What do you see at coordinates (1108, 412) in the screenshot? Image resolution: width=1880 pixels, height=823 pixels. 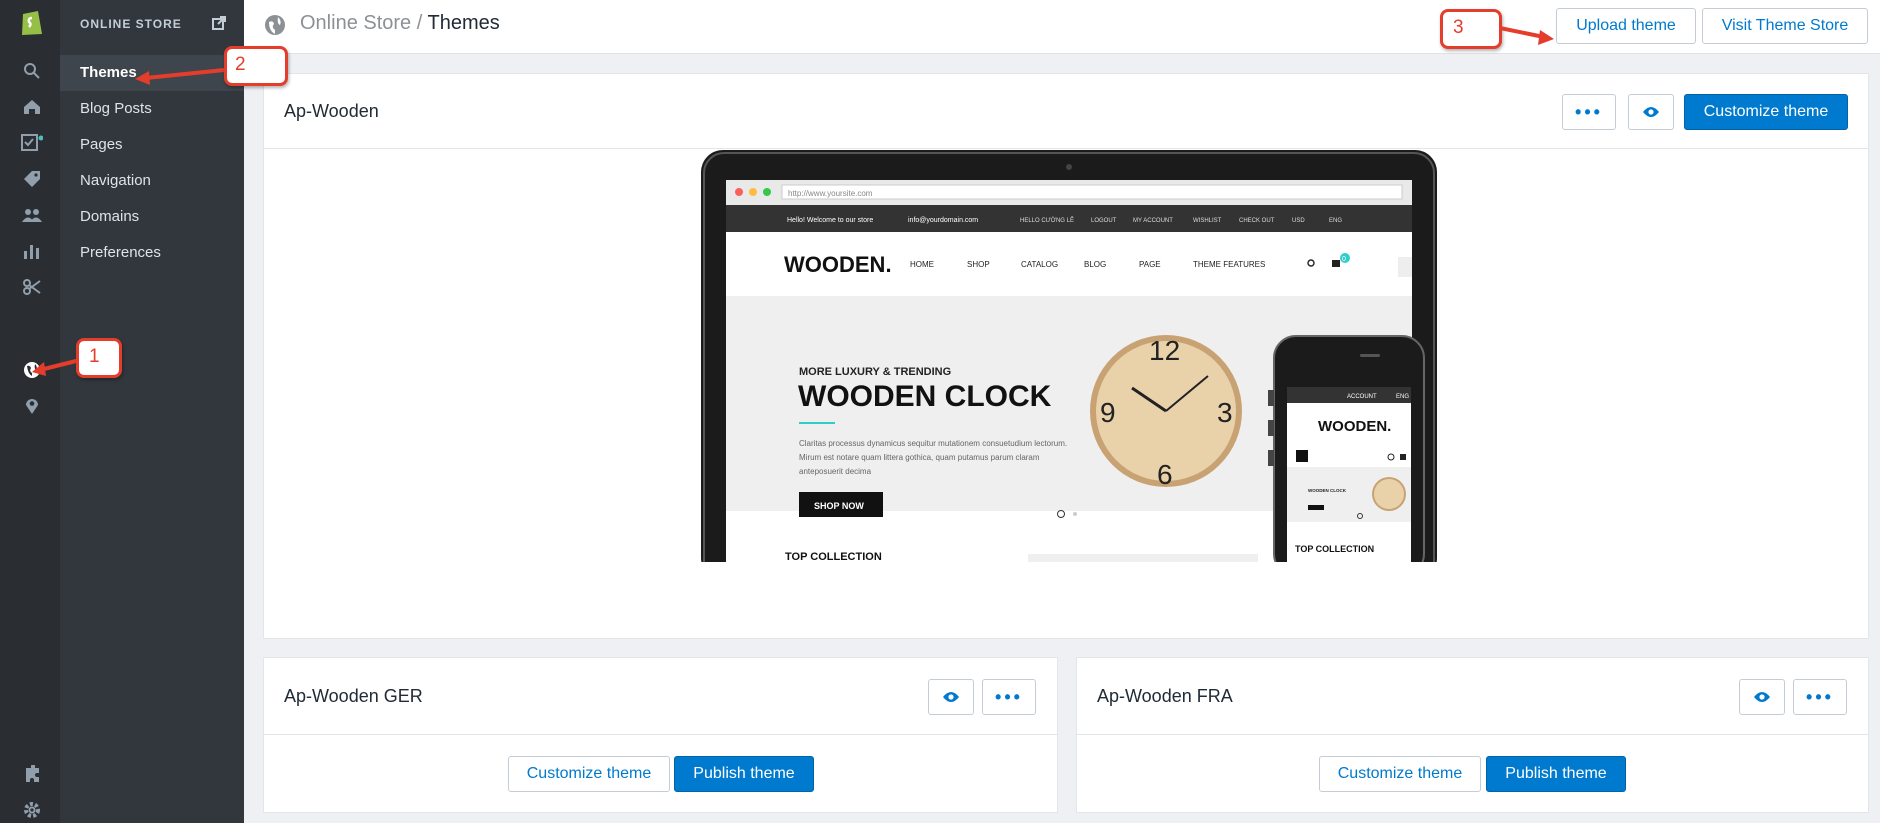 I see `preview-clock-number: 9` at bounding box center [1108, 412].